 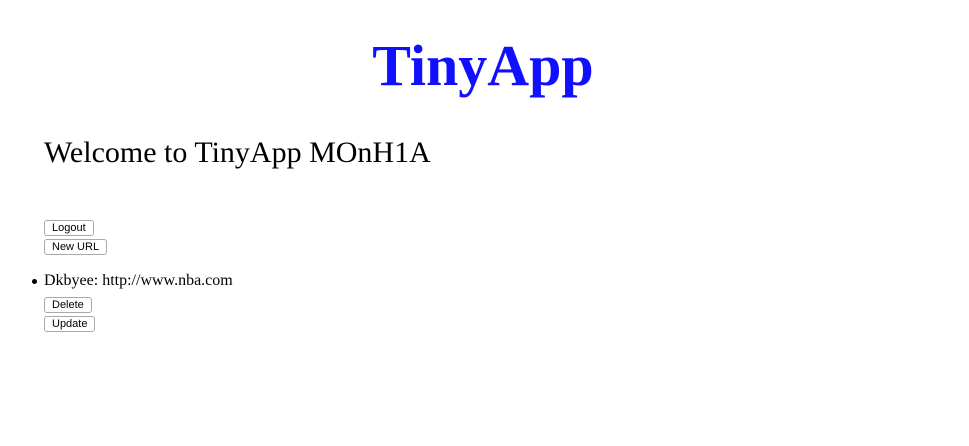 What do you see at coordinates (69, 280) in the screenshot?
I see `short-url: Dkbyee` at bounding box center [69, 280].